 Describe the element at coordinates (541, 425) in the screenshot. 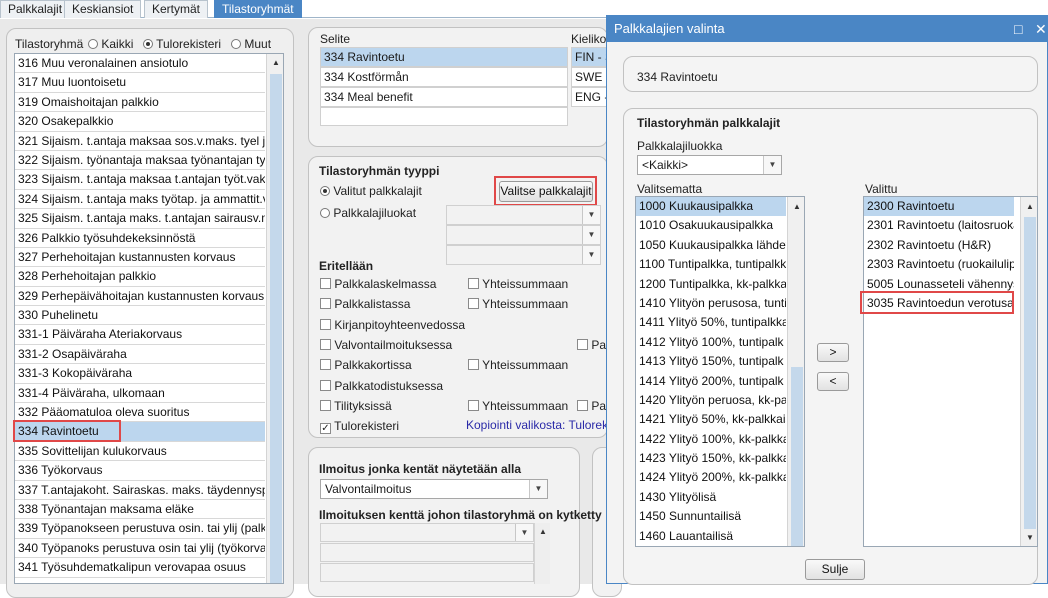

I see `kopiointi-link: Kopiointi valikosta: Tulorekis` at that location.